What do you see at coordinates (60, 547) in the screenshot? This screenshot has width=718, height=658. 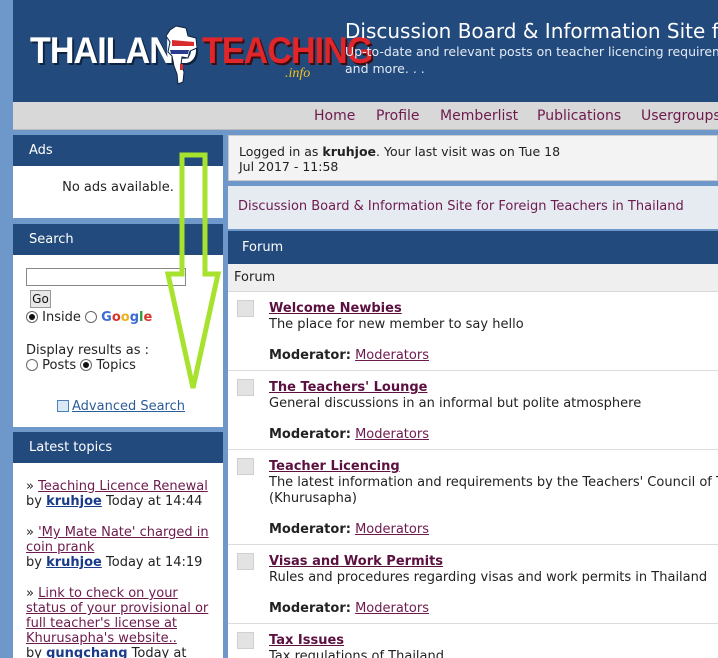 I see `latest-topic-link-cont: coin prank` at bounding box center [60, 547].